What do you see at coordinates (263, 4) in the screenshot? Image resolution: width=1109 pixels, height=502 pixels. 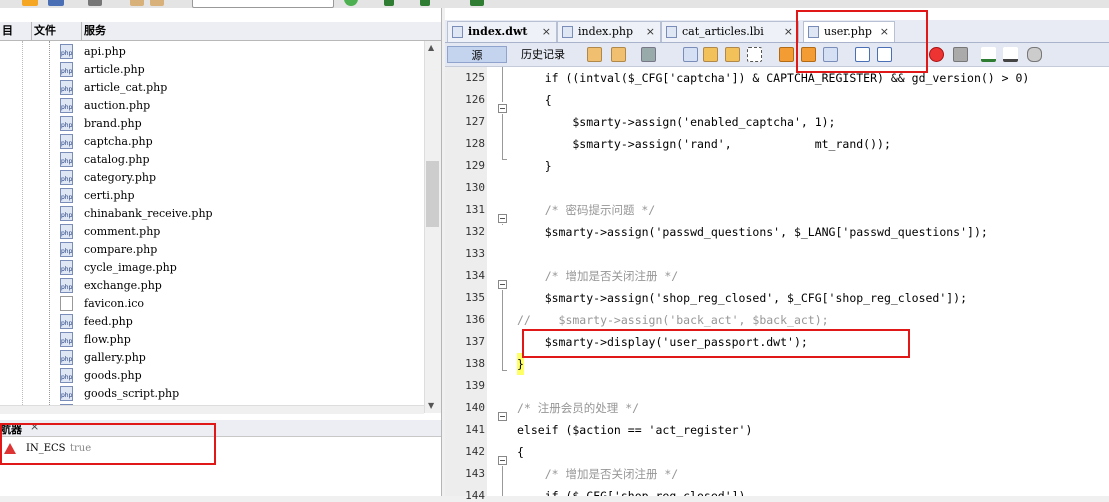 I see `config-select` at bounding box center [263, 4].